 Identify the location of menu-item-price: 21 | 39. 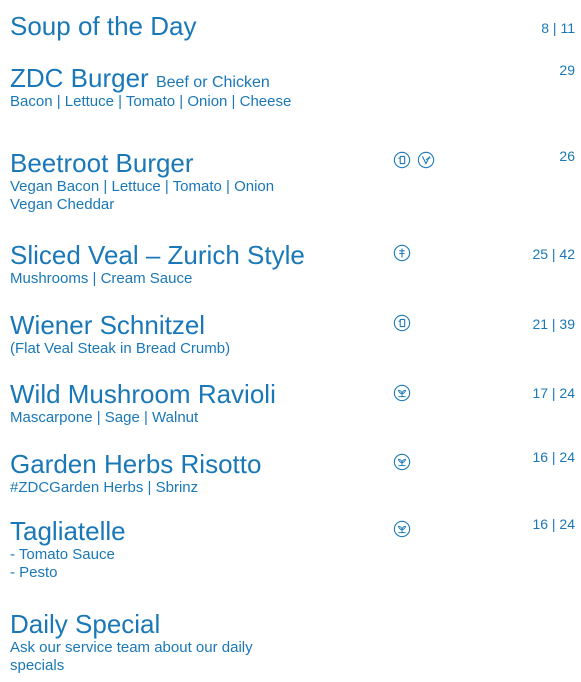
(553, 324).